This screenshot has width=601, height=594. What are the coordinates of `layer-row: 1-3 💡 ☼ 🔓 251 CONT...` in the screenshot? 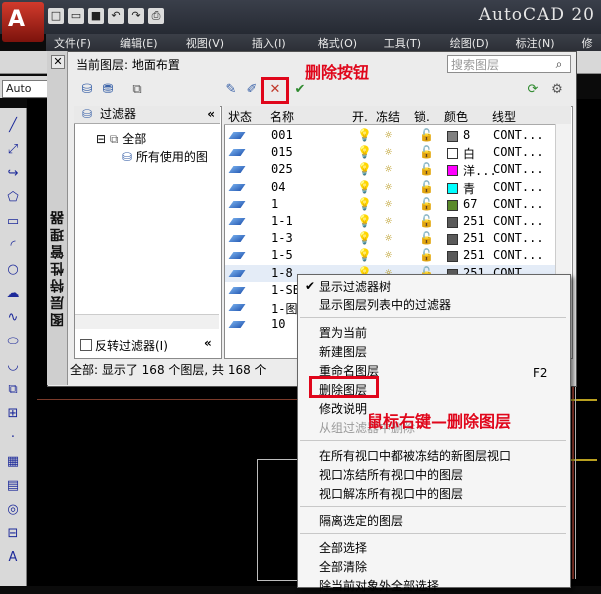 It's located at (397, 238).